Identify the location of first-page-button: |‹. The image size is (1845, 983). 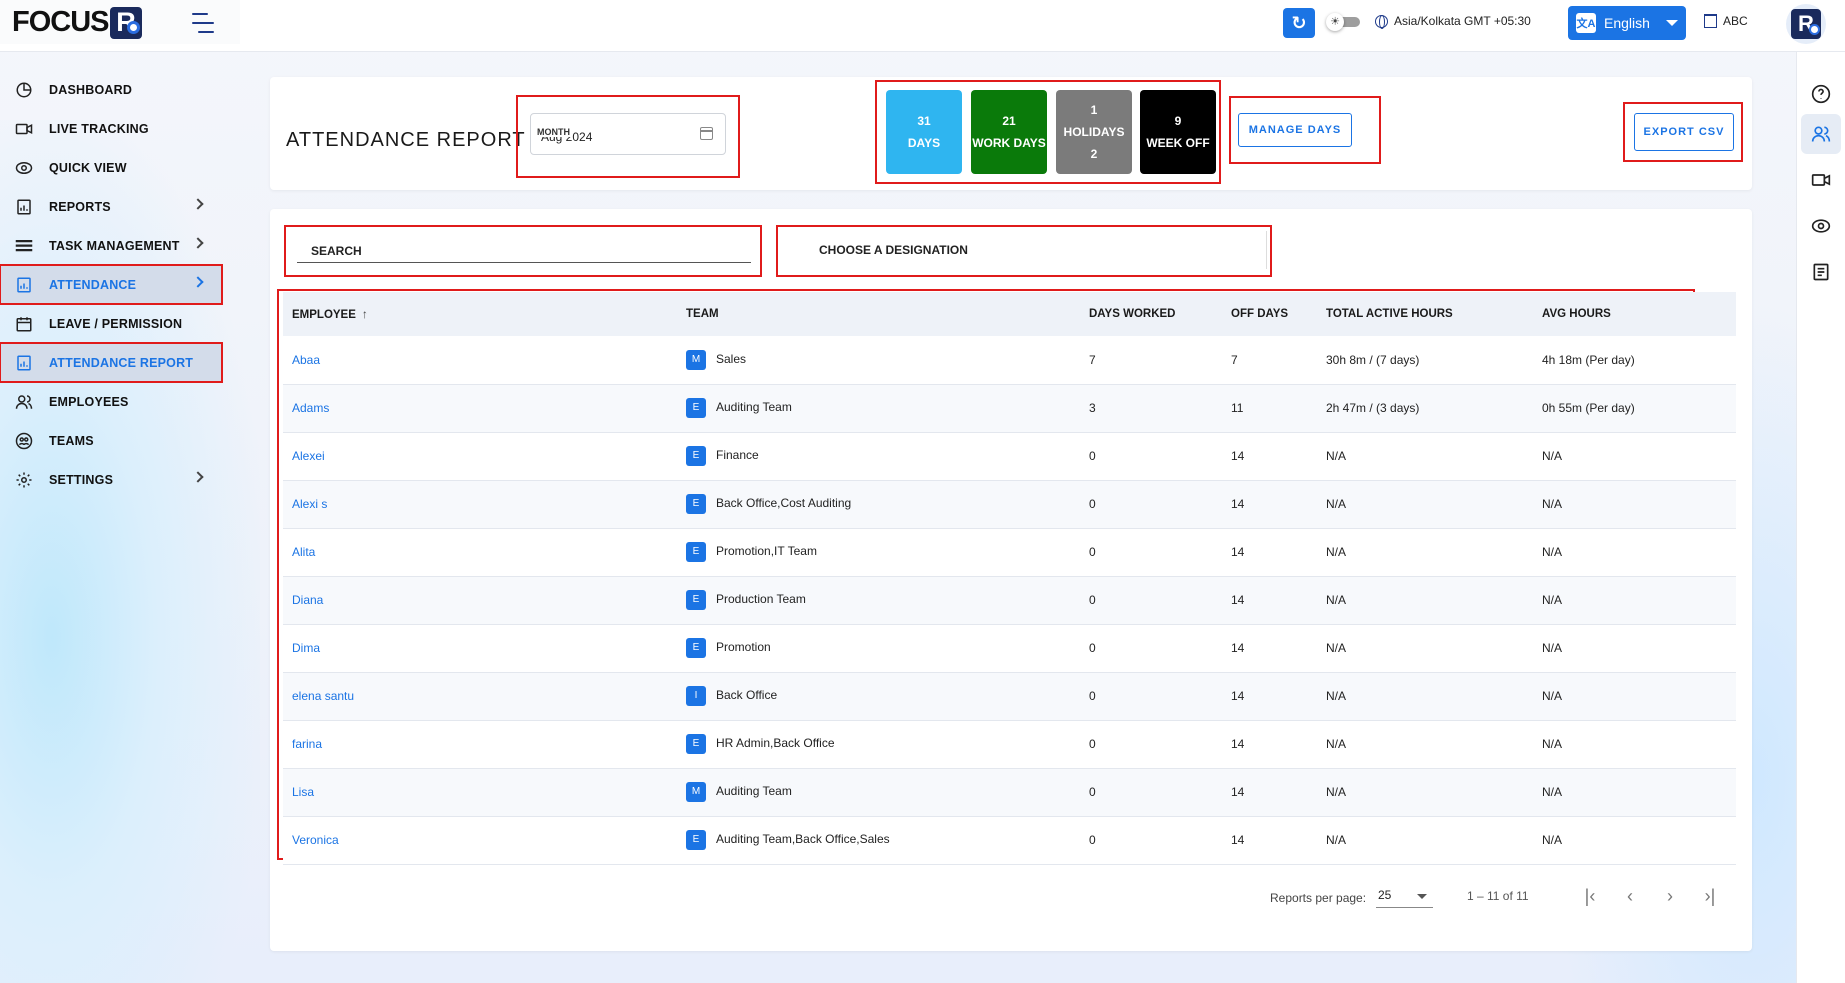
(1590, 896).